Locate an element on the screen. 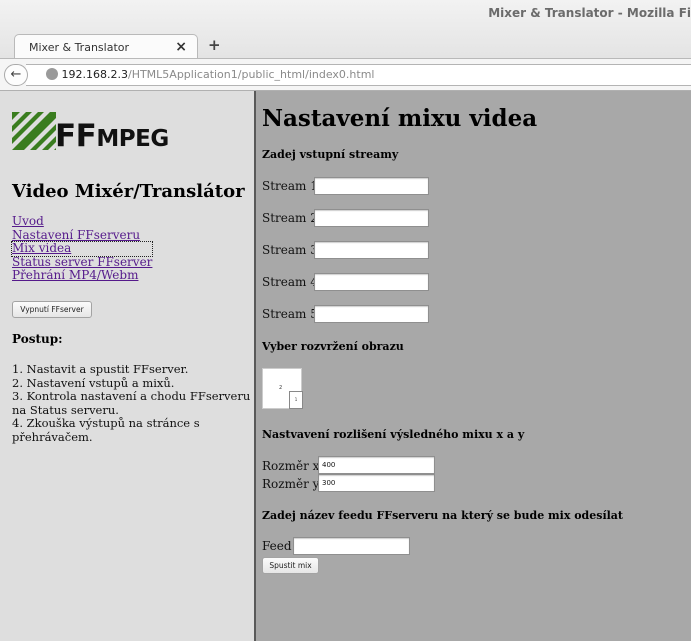  size-x-input is located at coordinates (376, 465).